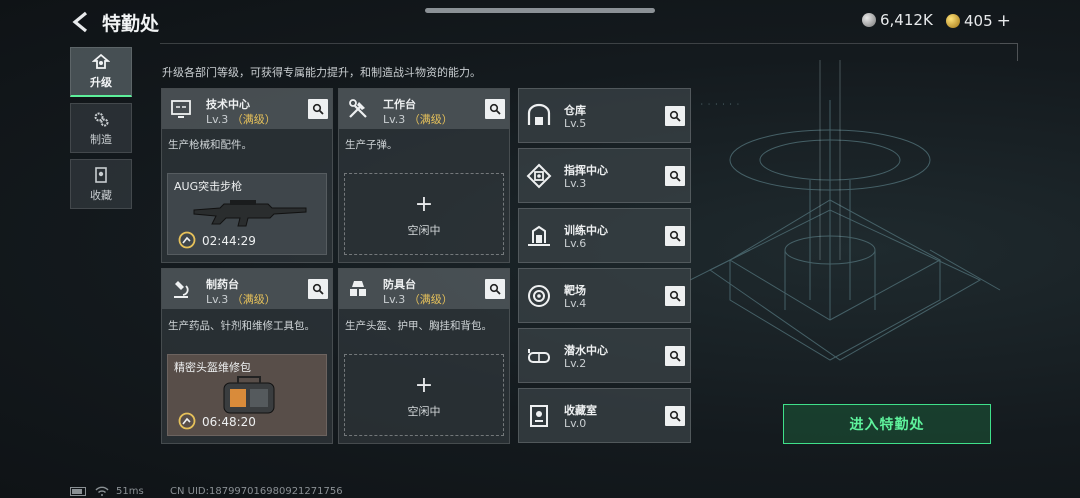  I want to click on enter-special-ops-button: 进入特勤处, so click(887, 424).